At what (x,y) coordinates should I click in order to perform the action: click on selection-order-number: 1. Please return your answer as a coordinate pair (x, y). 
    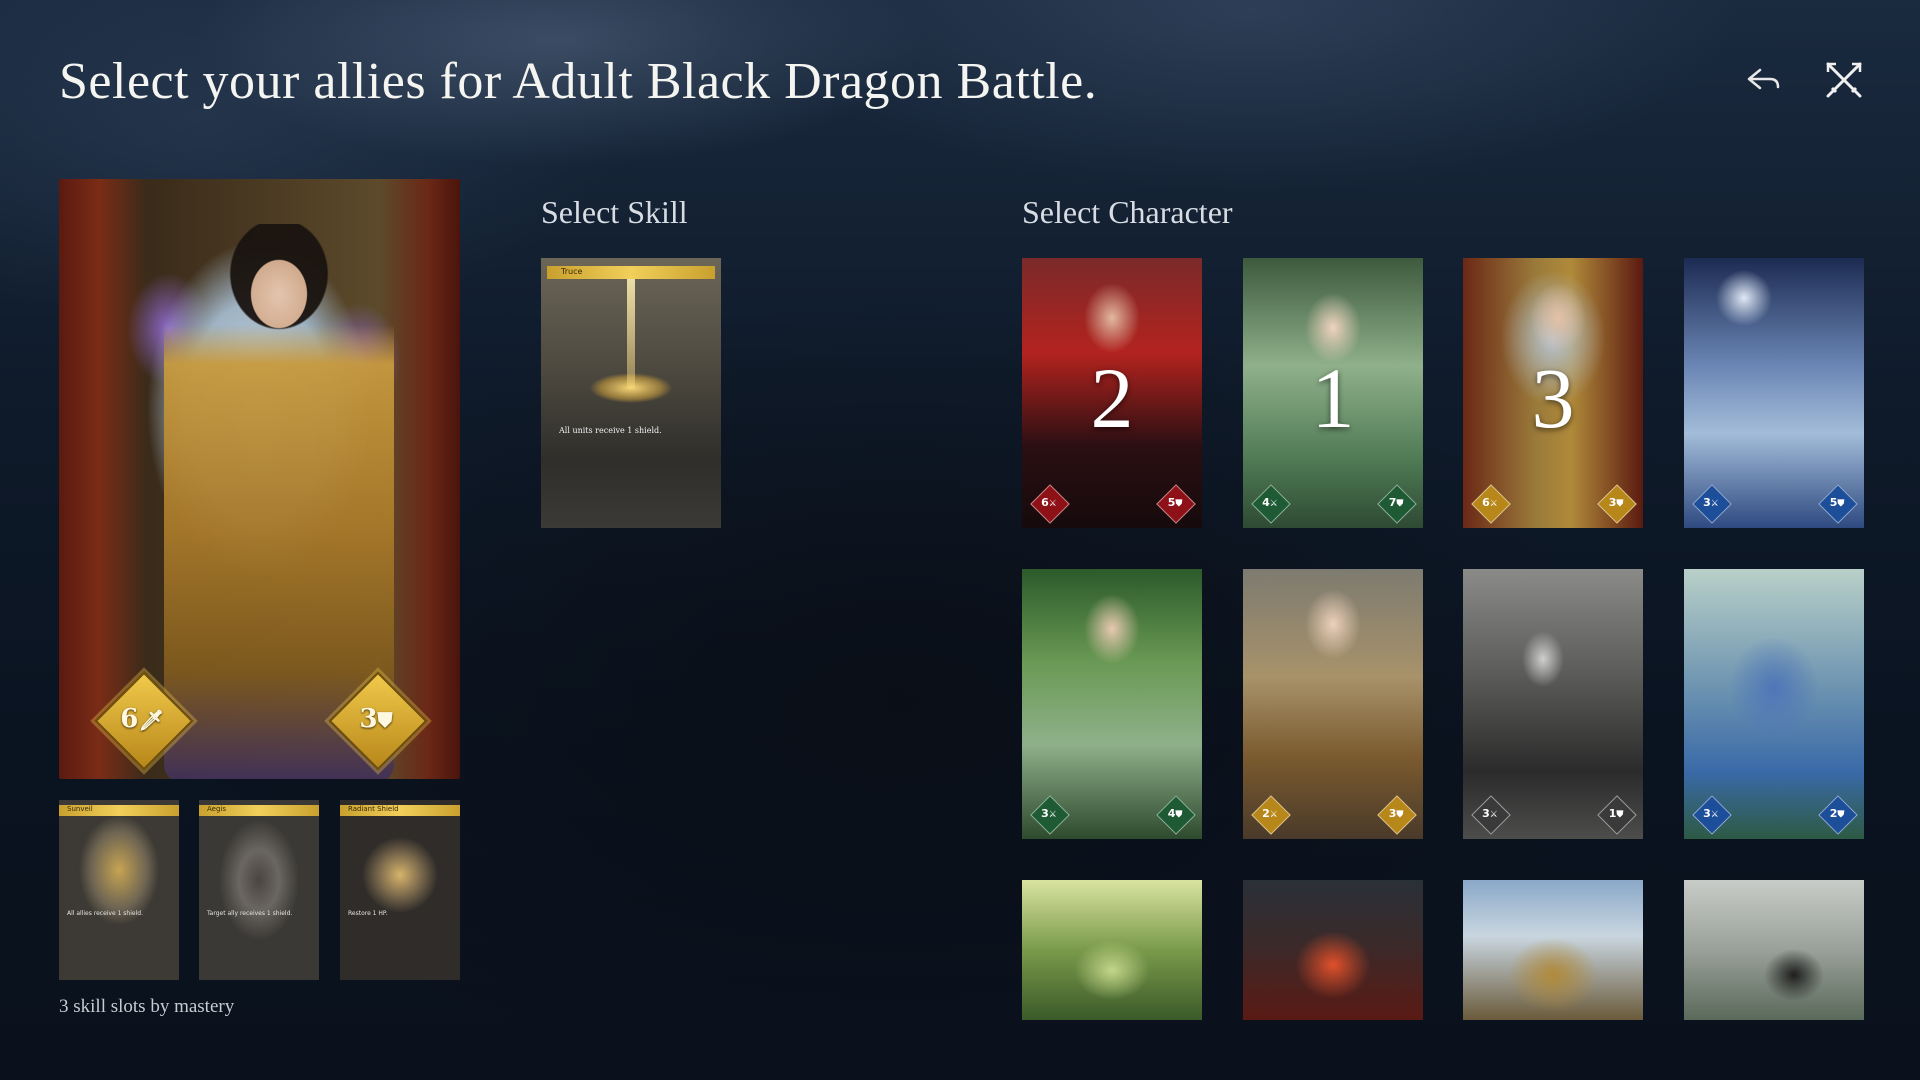
    Looking at the image, I should click on (1333, 398).